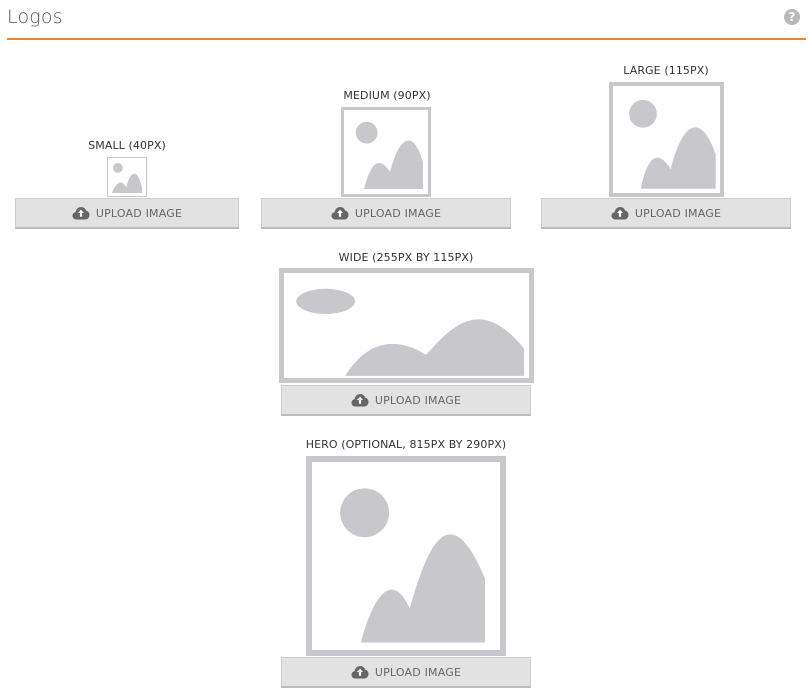 This screenshot has width=812, height=695. I want to click on wide-upload-label: UPLOAD IMAGE, so click(418, 400).